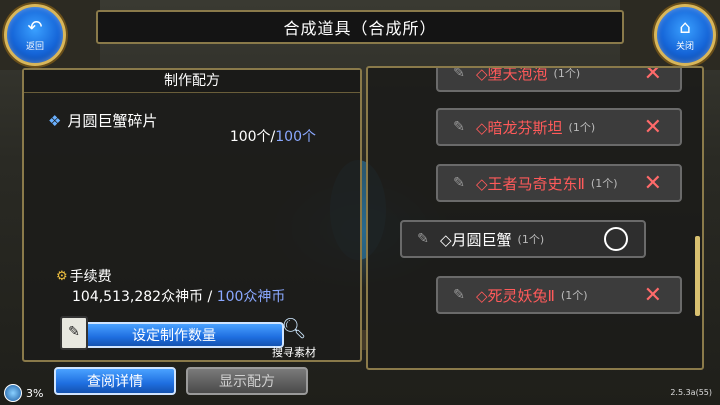 Image resolution: width=720 pixels, height=405 pixels. Describe the element at coordinates (250, 137) in the screenshot. I see `material-count-have: 100个` at that location.